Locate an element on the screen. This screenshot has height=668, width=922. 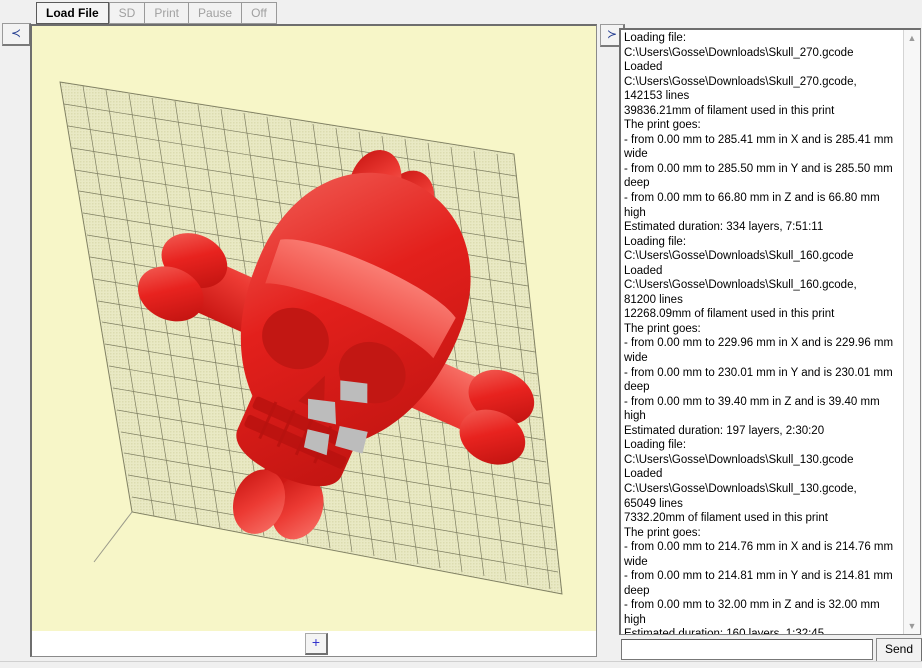
command-tabstrip: Load File SD Print Pause Off is located at coordinates (156, 13).